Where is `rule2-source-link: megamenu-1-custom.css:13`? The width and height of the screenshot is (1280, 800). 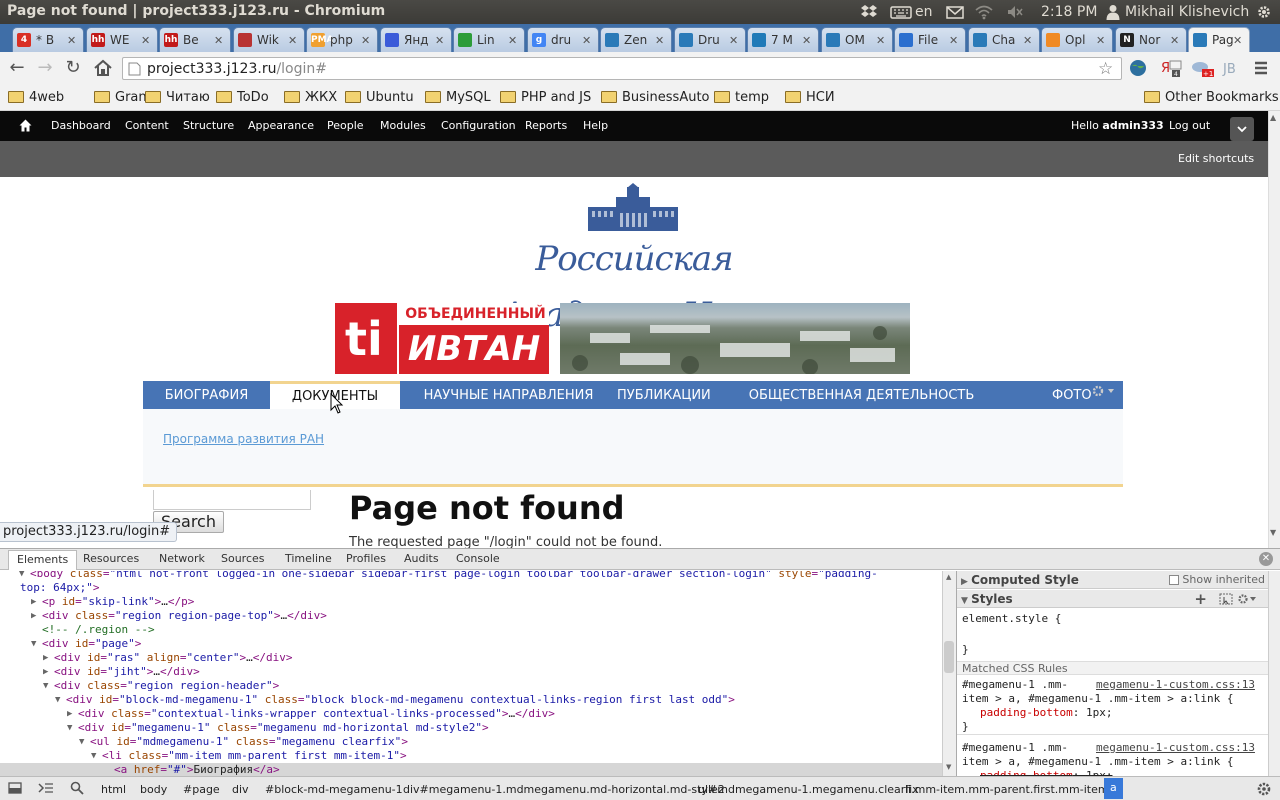 rule2-source-link: megamenu-1-custom.css:13 is located at coordinates (1175, 747).